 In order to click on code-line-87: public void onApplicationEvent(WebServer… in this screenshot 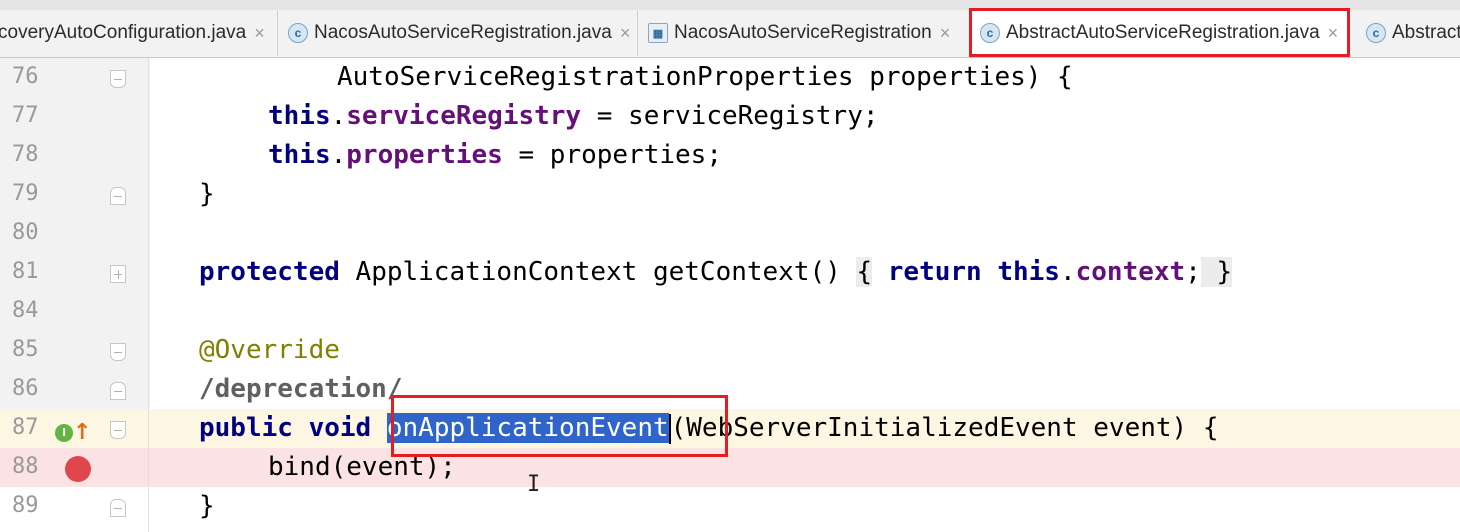, I will do `click(709, 428)`.